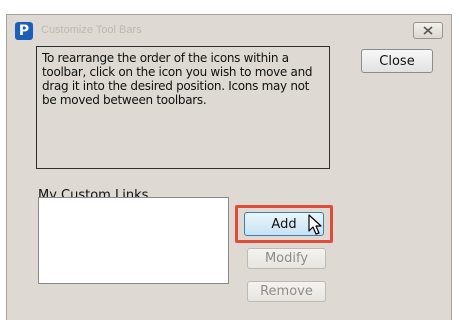 The width and height of the screenshot is (460, 320). What do you see at coordinates (397, 61) in the screenshot?
I see `close-button: Close` at bounding box center [397, 61].